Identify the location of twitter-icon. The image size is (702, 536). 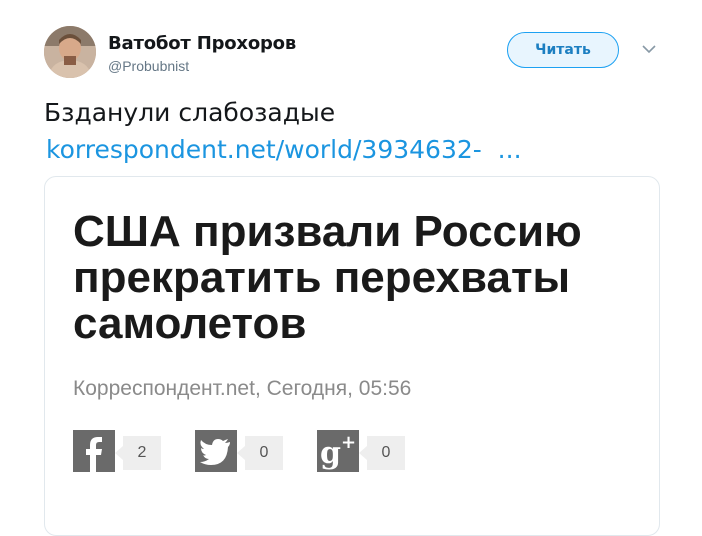
(216, 451).